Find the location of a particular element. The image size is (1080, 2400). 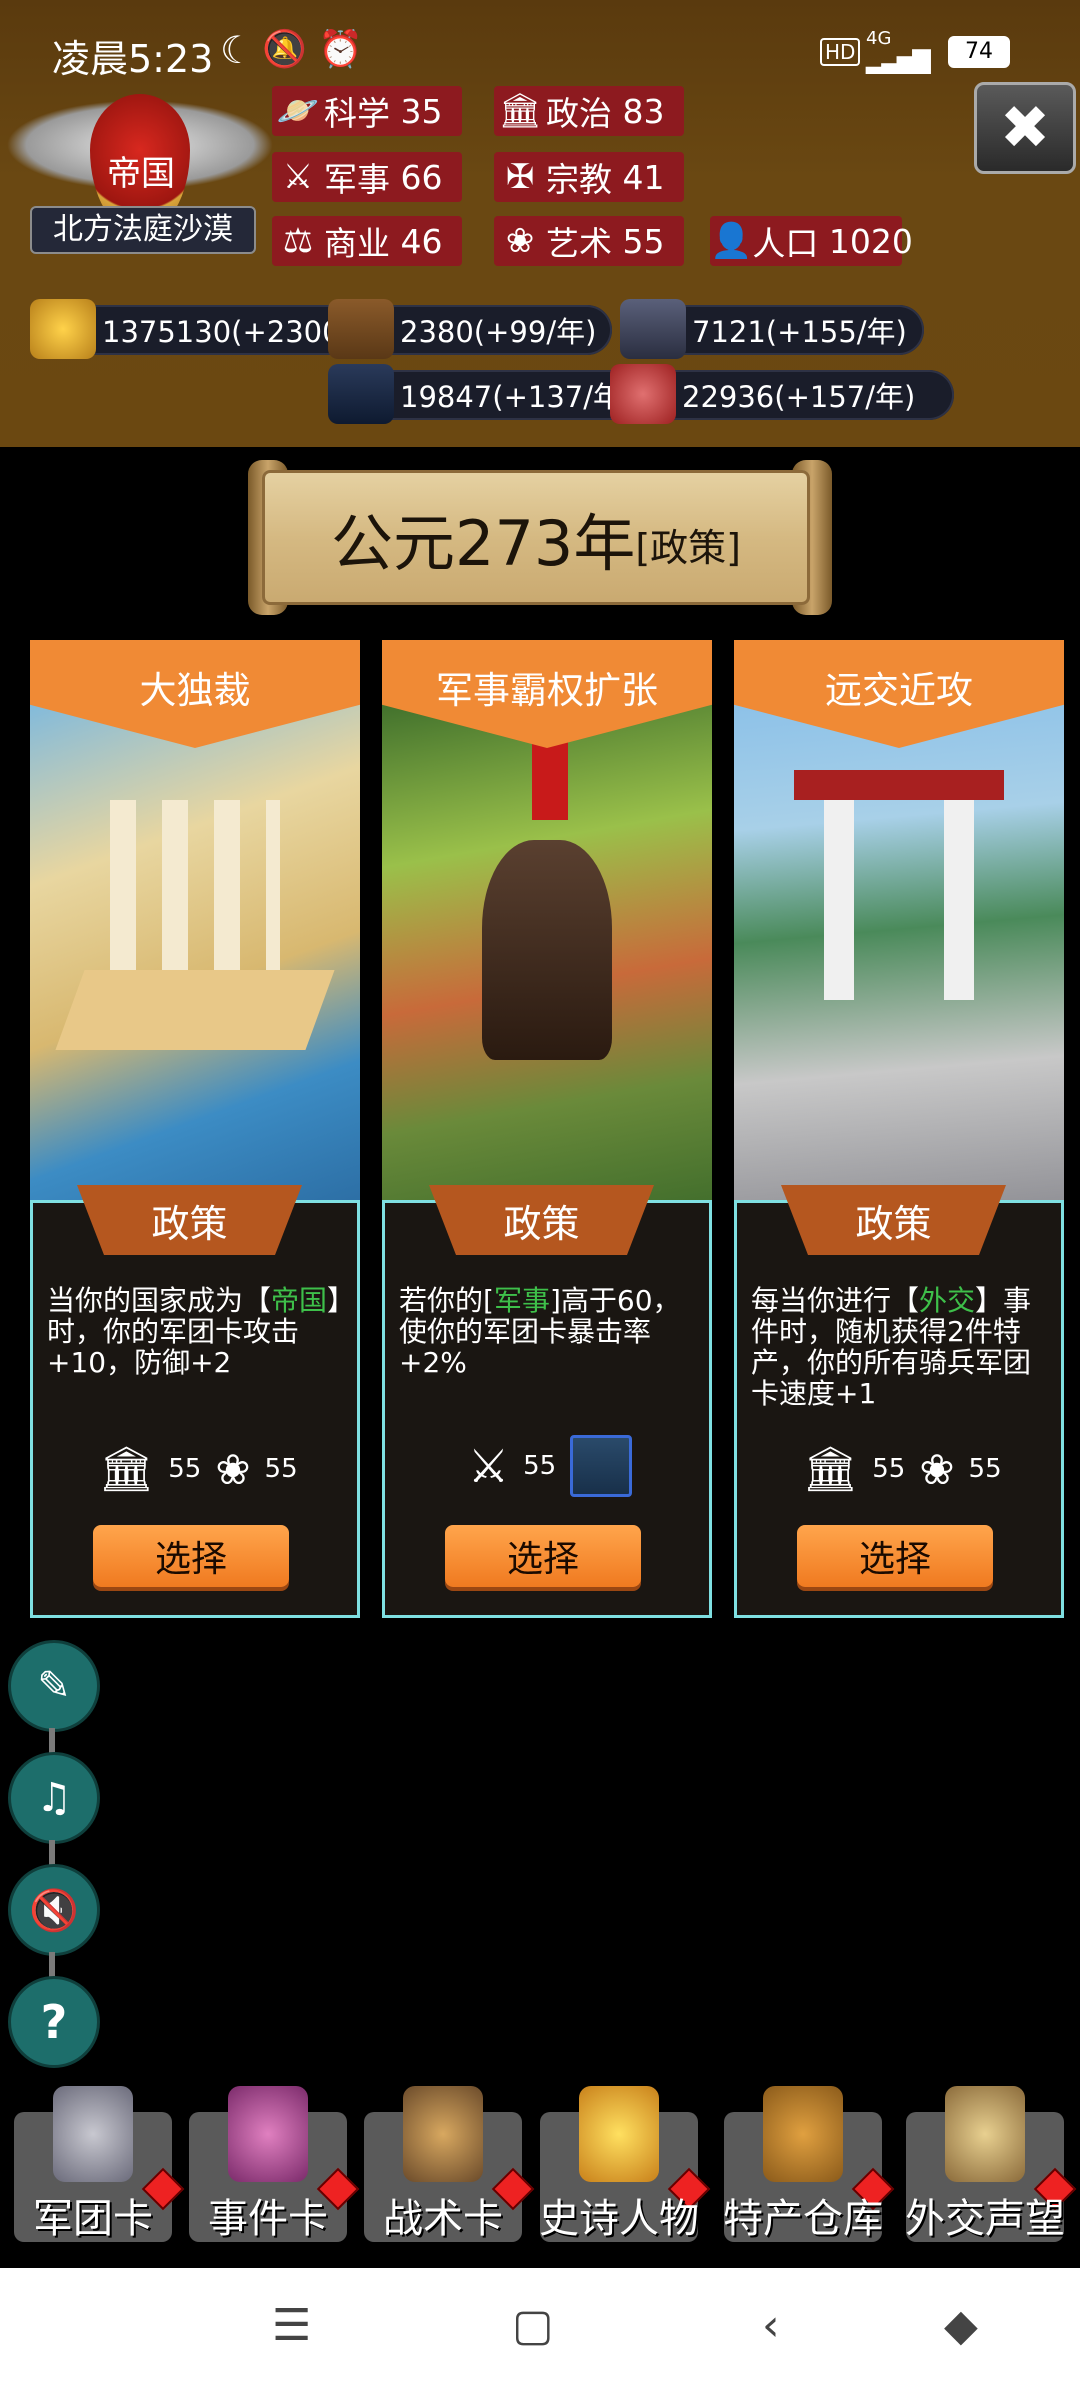

shield-swords-icon is located at coordinates (443, 2134).